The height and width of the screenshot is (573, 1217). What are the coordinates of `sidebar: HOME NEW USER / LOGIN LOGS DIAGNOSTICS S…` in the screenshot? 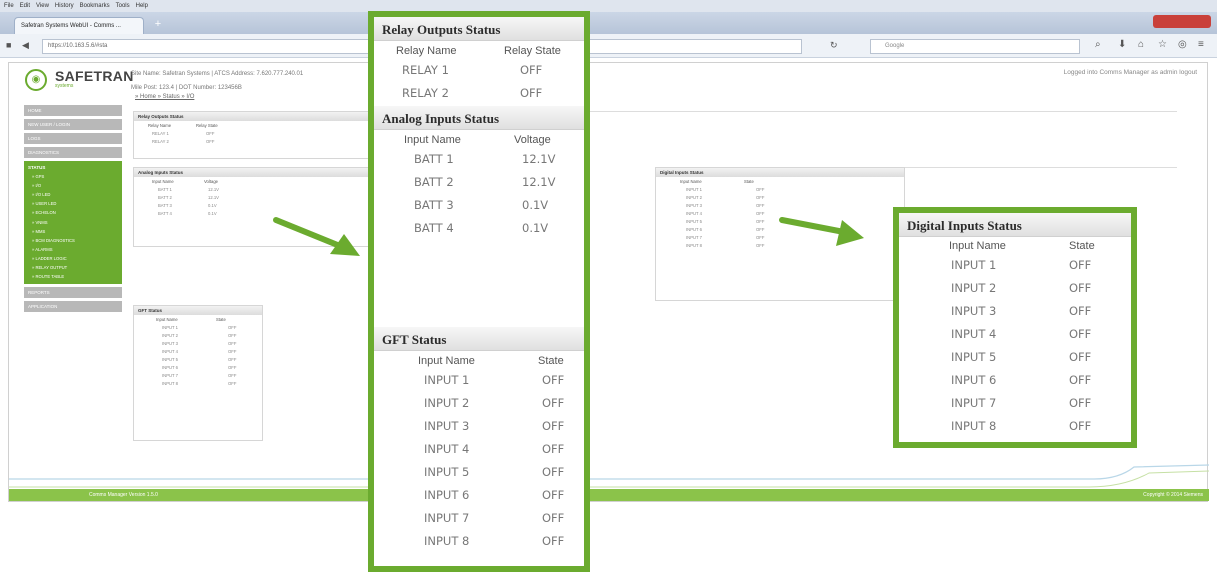 It's located at (73, 210).